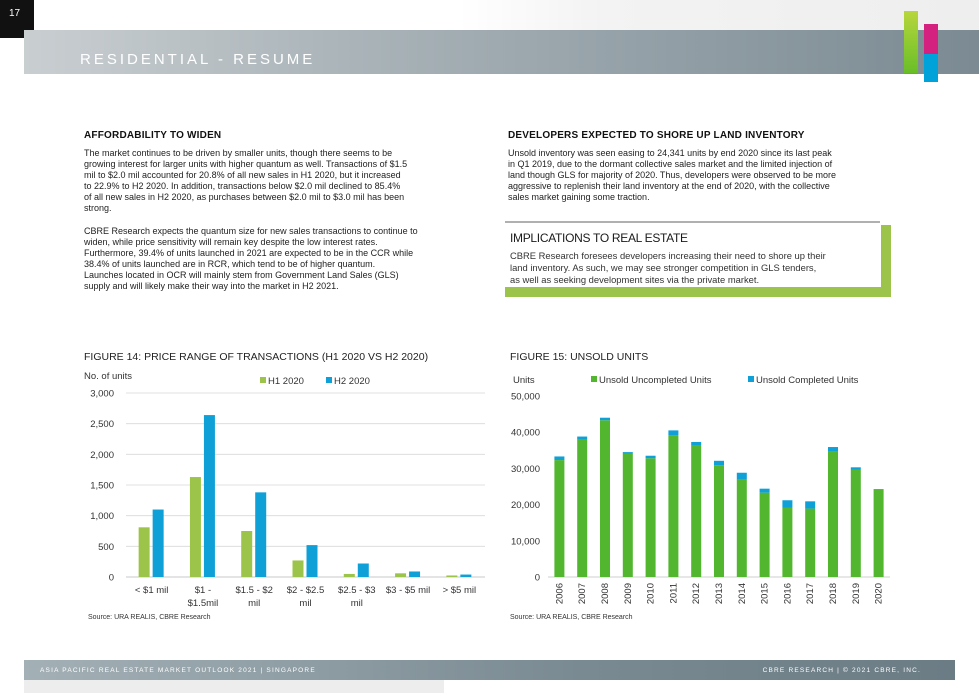 Image resolution: width=979 pixels, height=693 pixels. I want to click on y-tick-label: 1,000, so click(102, 516).